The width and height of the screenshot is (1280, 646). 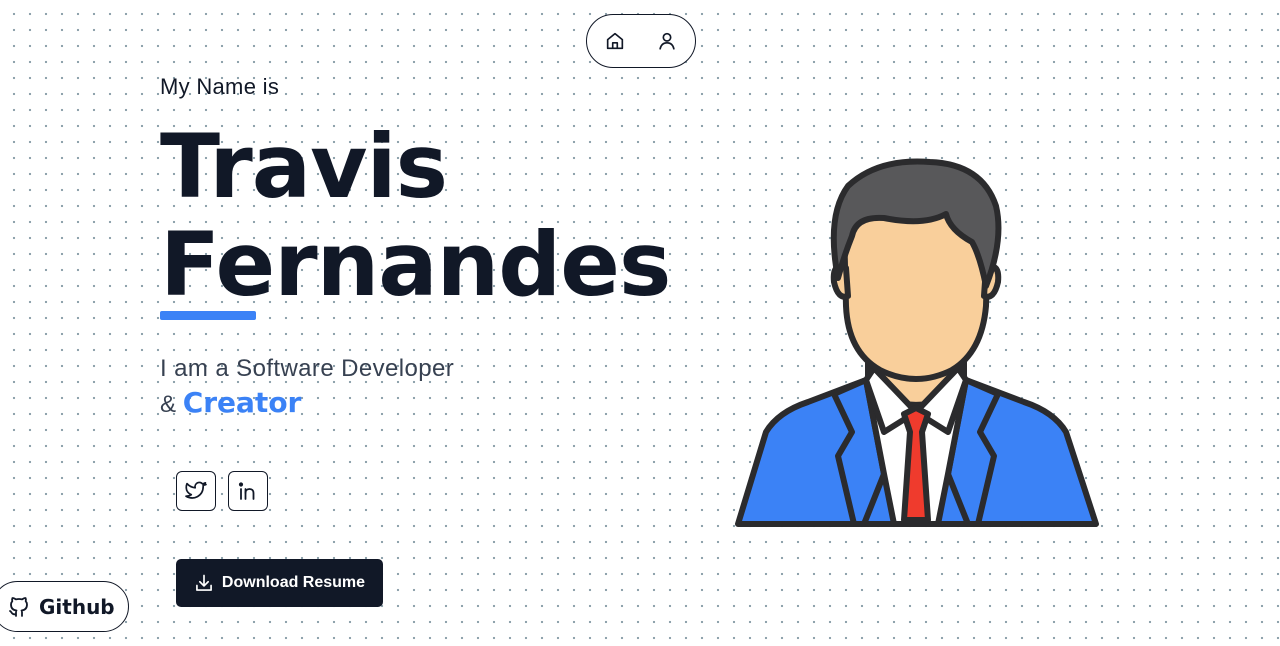 I want to click on twitter-button, so click(x=196, y=491).